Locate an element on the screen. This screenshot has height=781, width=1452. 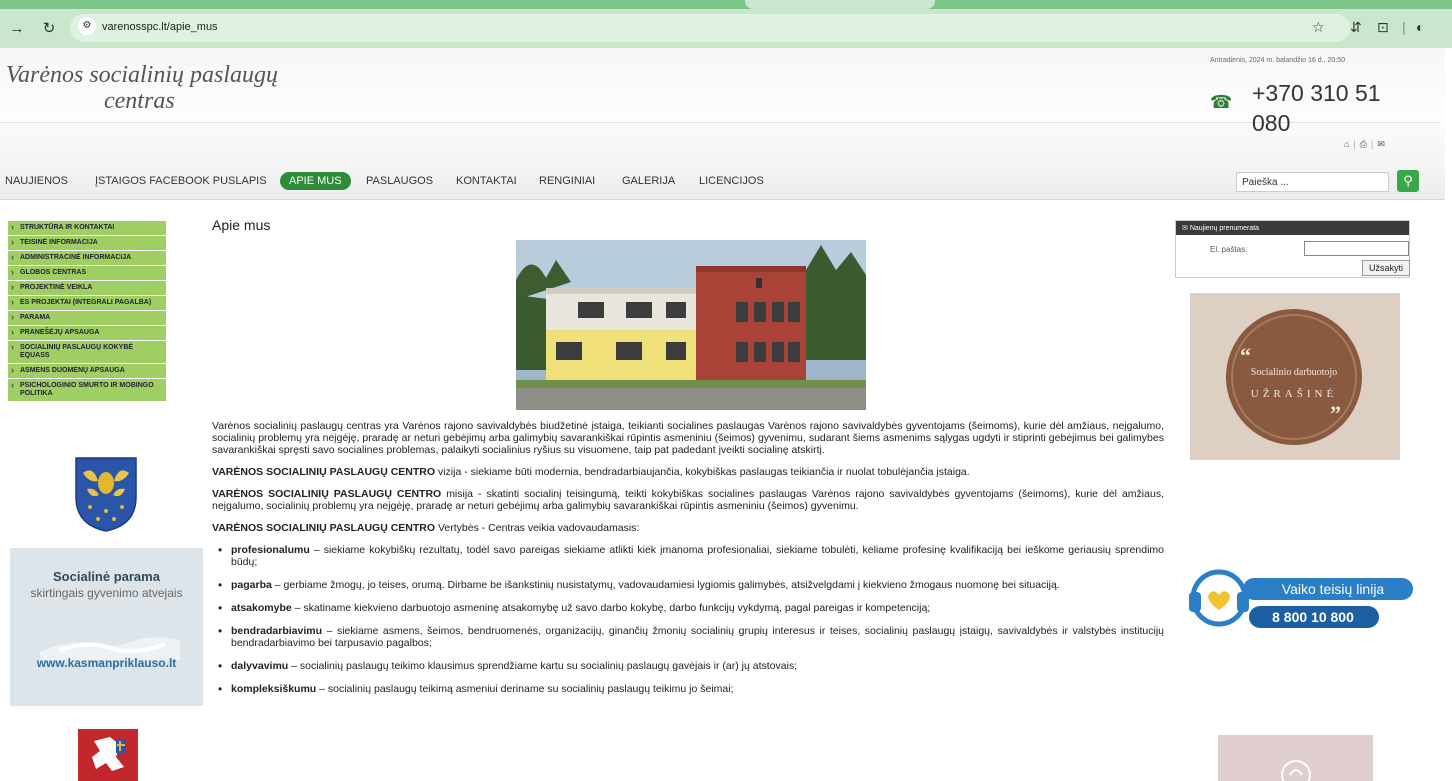
email-field is located at coordinates (1356, 248).